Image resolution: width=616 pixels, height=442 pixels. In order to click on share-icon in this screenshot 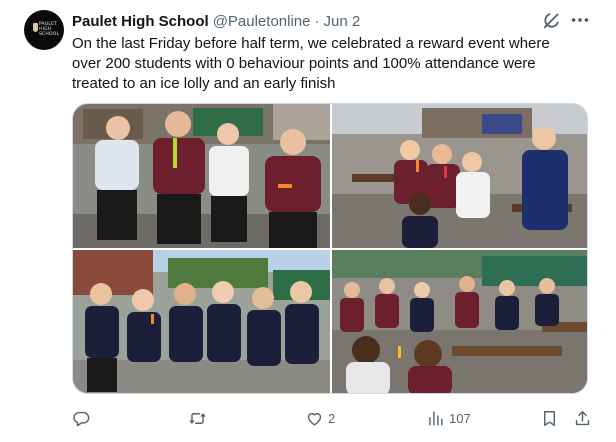, I will do `click(582, 417)`.